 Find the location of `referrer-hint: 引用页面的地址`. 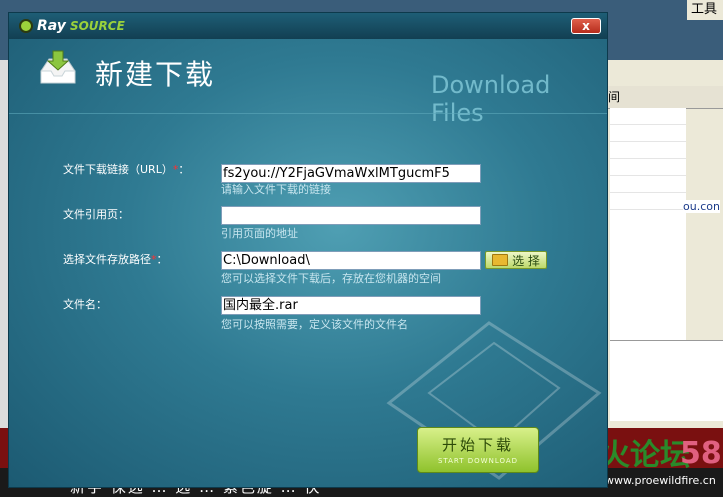

referrer-hint: 引用页面的地址 is located at coordinates (259, 233).